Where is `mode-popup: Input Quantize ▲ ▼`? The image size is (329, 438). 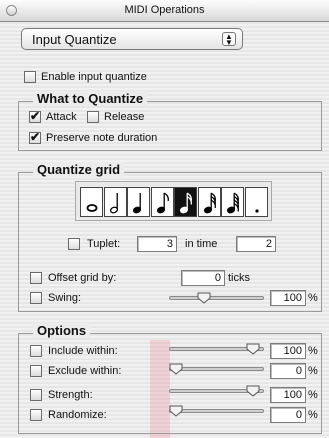
mode-popup: Input Quantize ▲ ▼ is located at coordinates (132, 39).